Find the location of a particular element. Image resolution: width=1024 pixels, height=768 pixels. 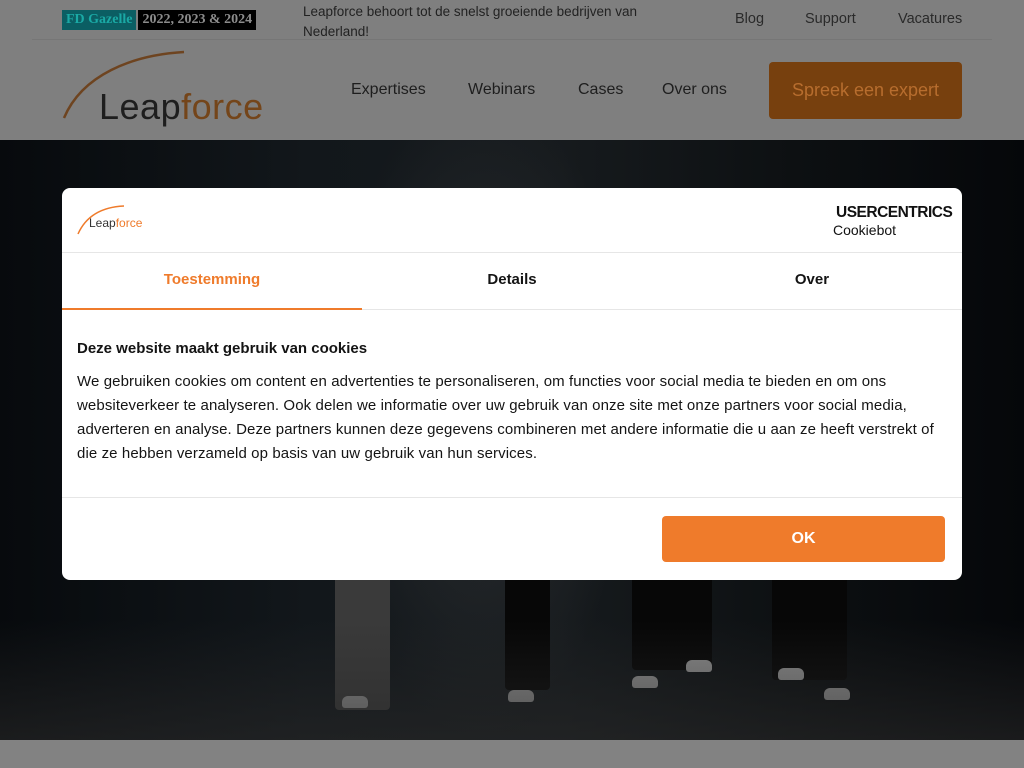

support-link: Support is located at coordinates (830, 19).